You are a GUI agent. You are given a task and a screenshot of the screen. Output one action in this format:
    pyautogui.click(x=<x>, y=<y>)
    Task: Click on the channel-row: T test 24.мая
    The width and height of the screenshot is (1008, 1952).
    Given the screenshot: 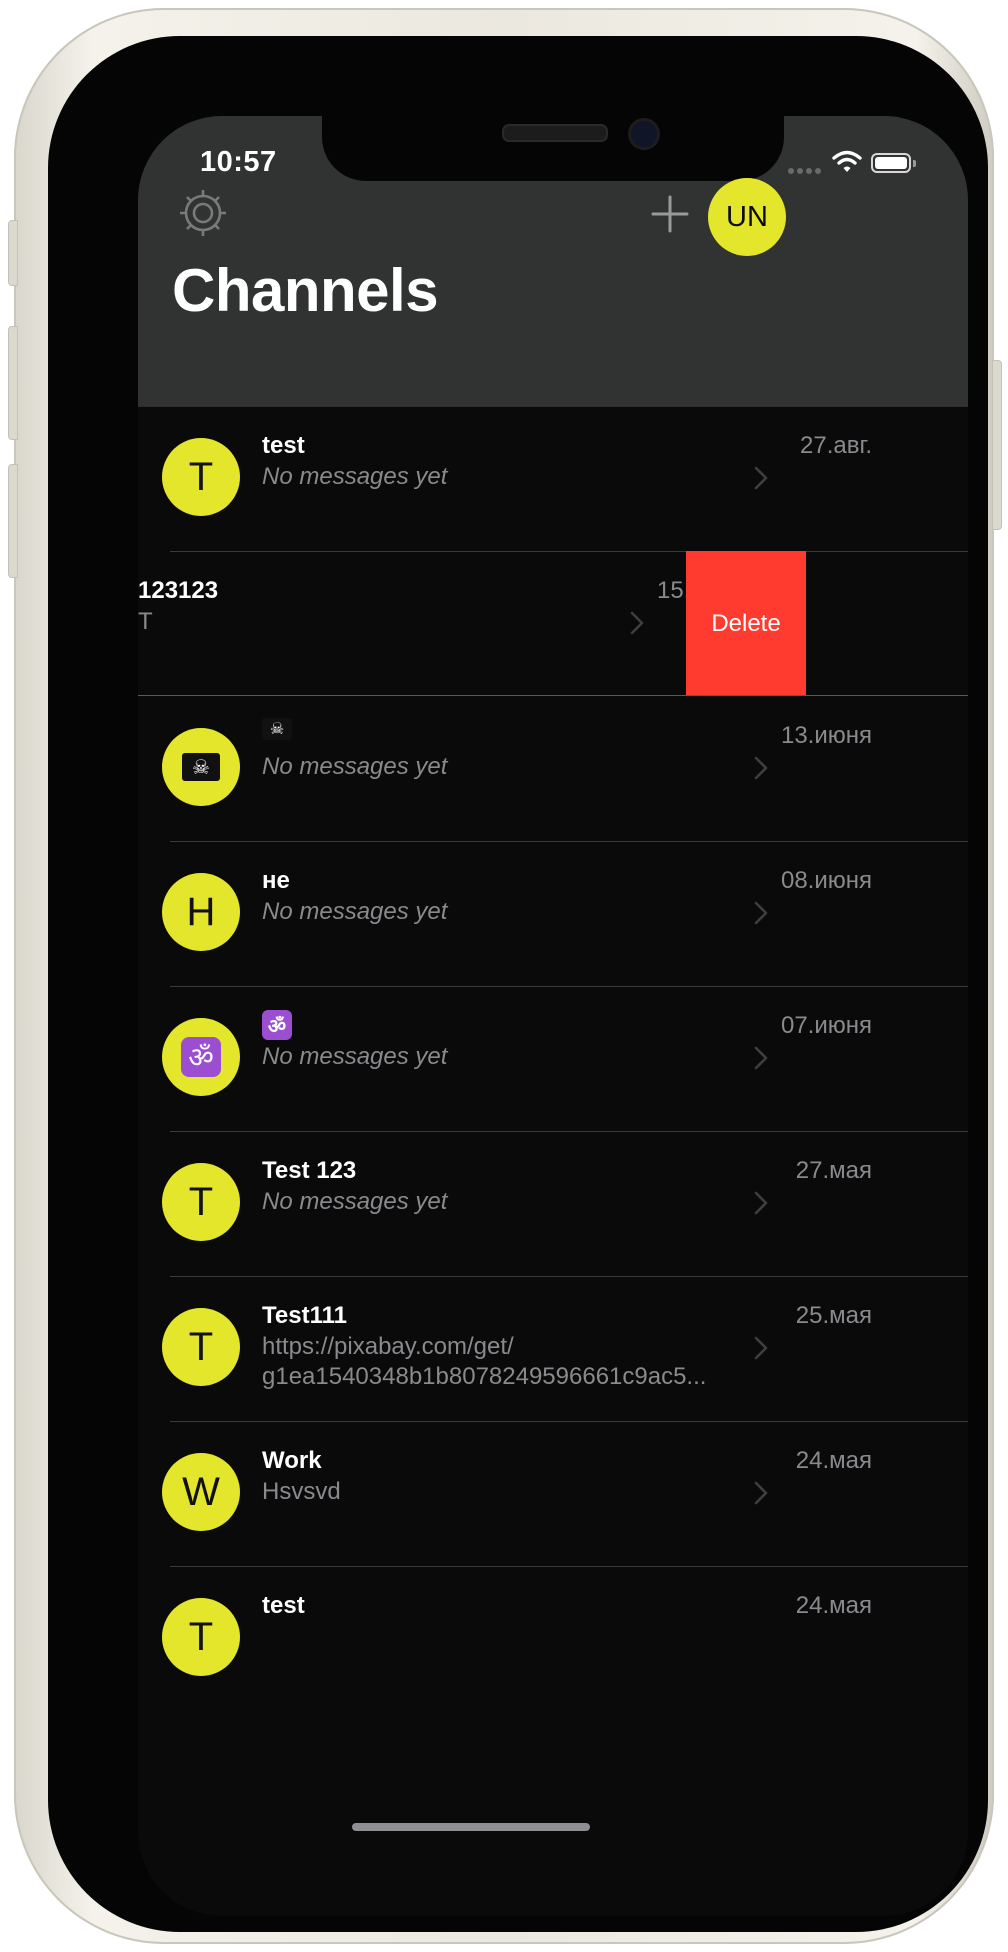 What is the action you would take?
    pyautogui.click(x=553, y=1638)
    